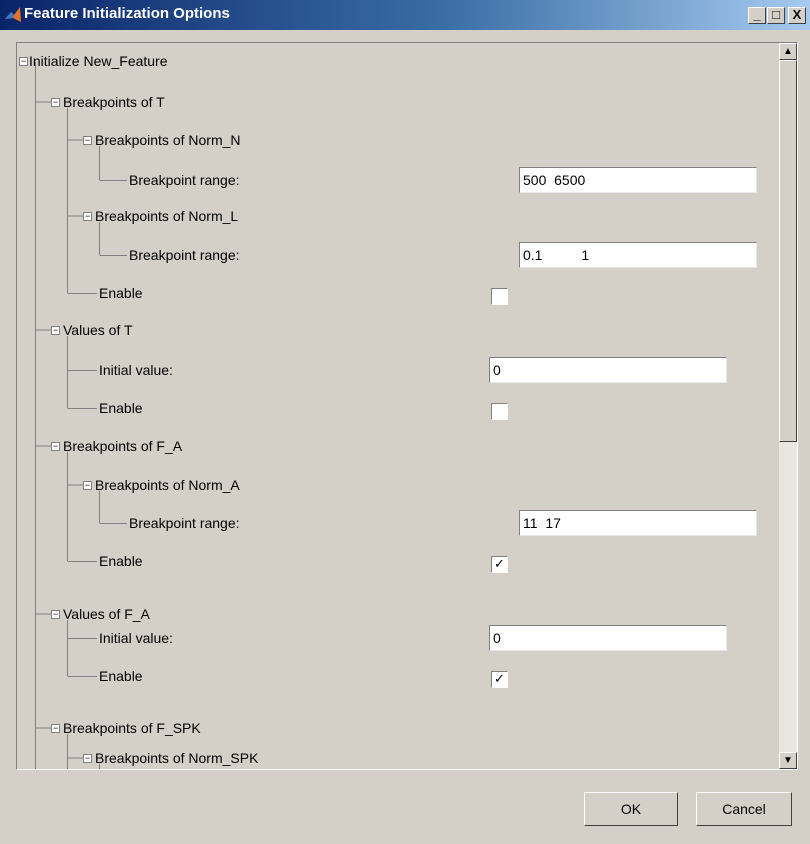  Describe the element at coordinates (121, 293) in the screenshot. I see `bp-t-enable-label: Enable` at that location.